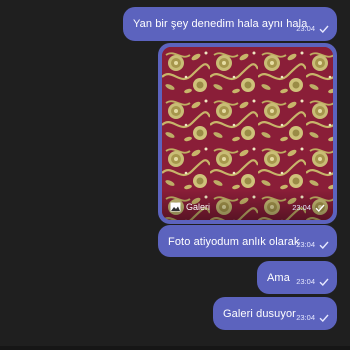  I want to click on gallery-label: Galeri, so click(190, 207).